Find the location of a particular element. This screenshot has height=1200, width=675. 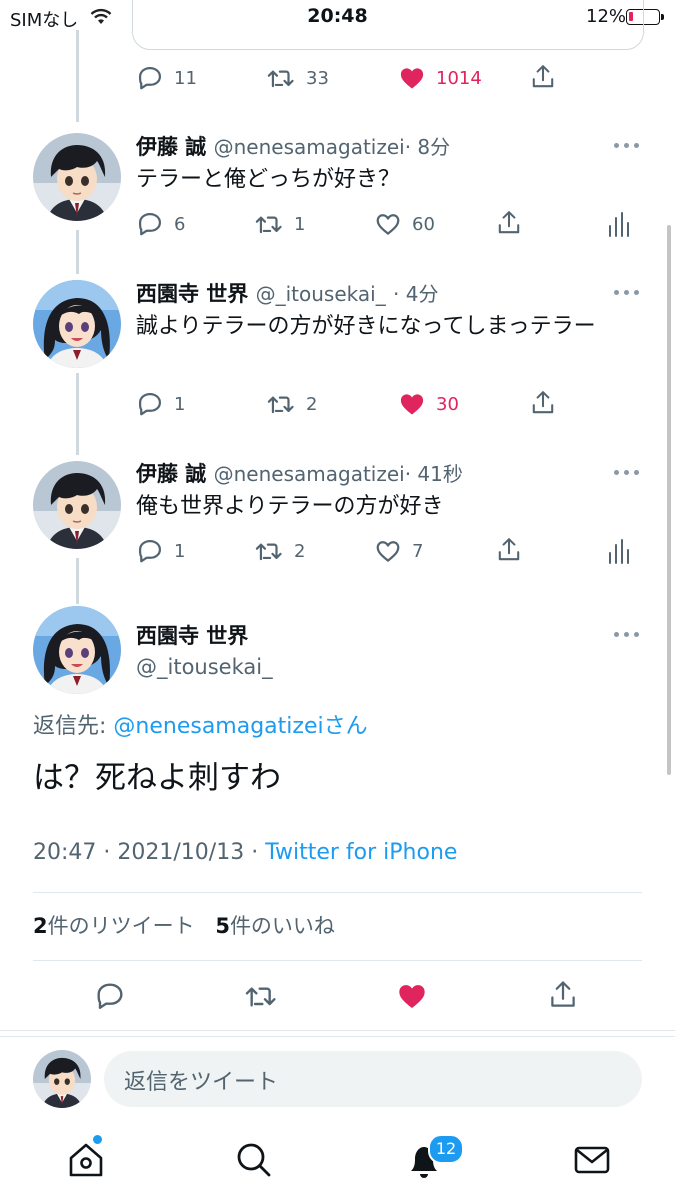

retweet-button: 1 is located at coordinates (279, 224).